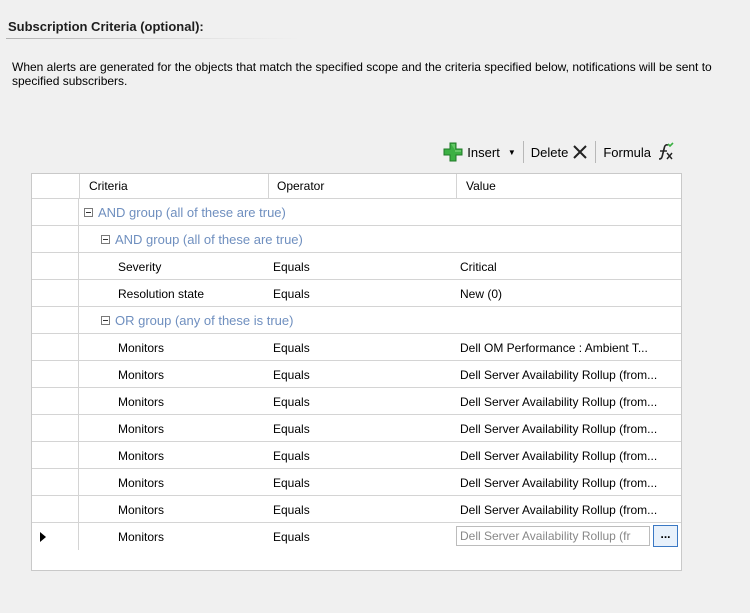  Describe the element at coordinates (569, 294) in the screenshot. I see `value-cell: New (0)` at that location.